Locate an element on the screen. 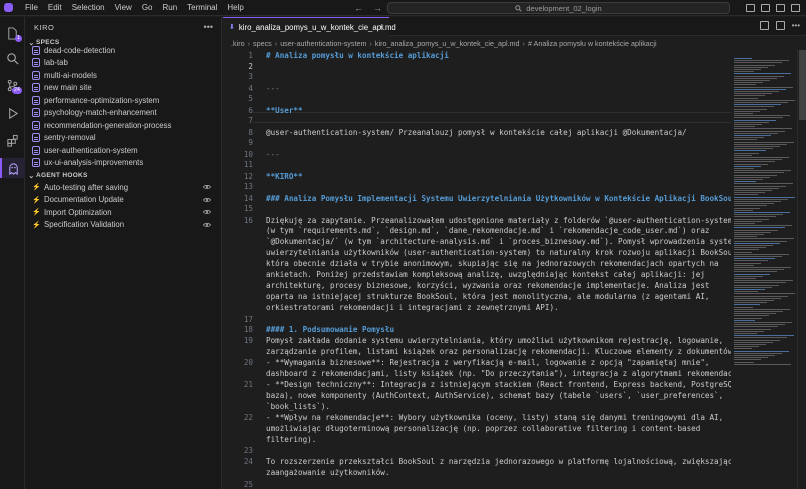 This screenshot has height=489, width=806. spec-item: performance-optimization-system is located at coordinates (123, 100).